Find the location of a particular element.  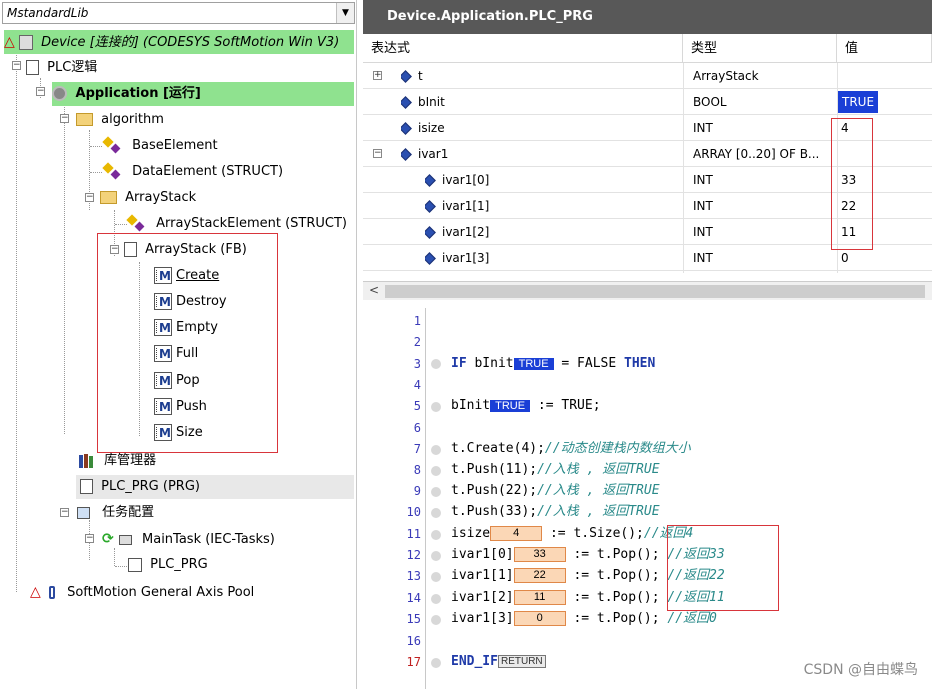

scrollbar-thumb is located at coordinates (655, 291).